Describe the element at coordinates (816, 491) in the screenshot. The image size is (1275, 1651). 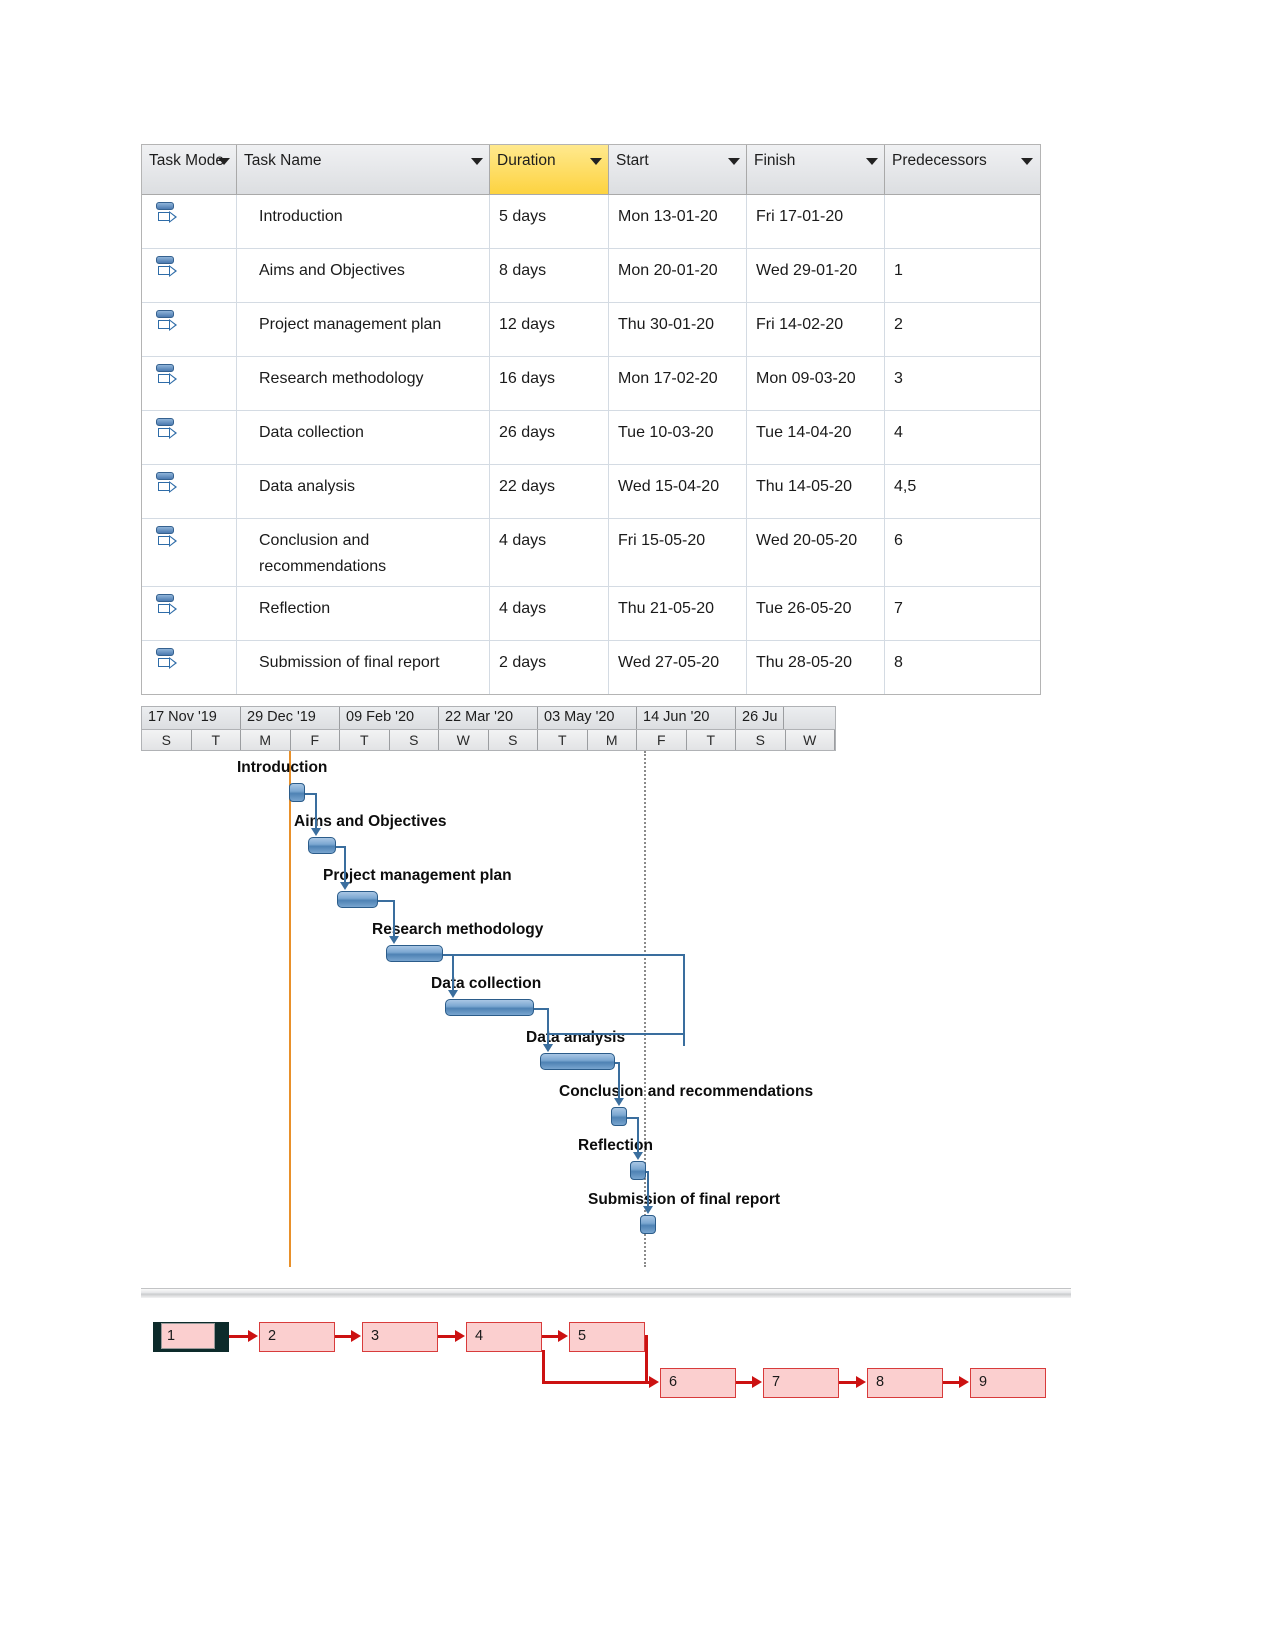
I see `finish-cell: Thu 14-05-20` at that location.